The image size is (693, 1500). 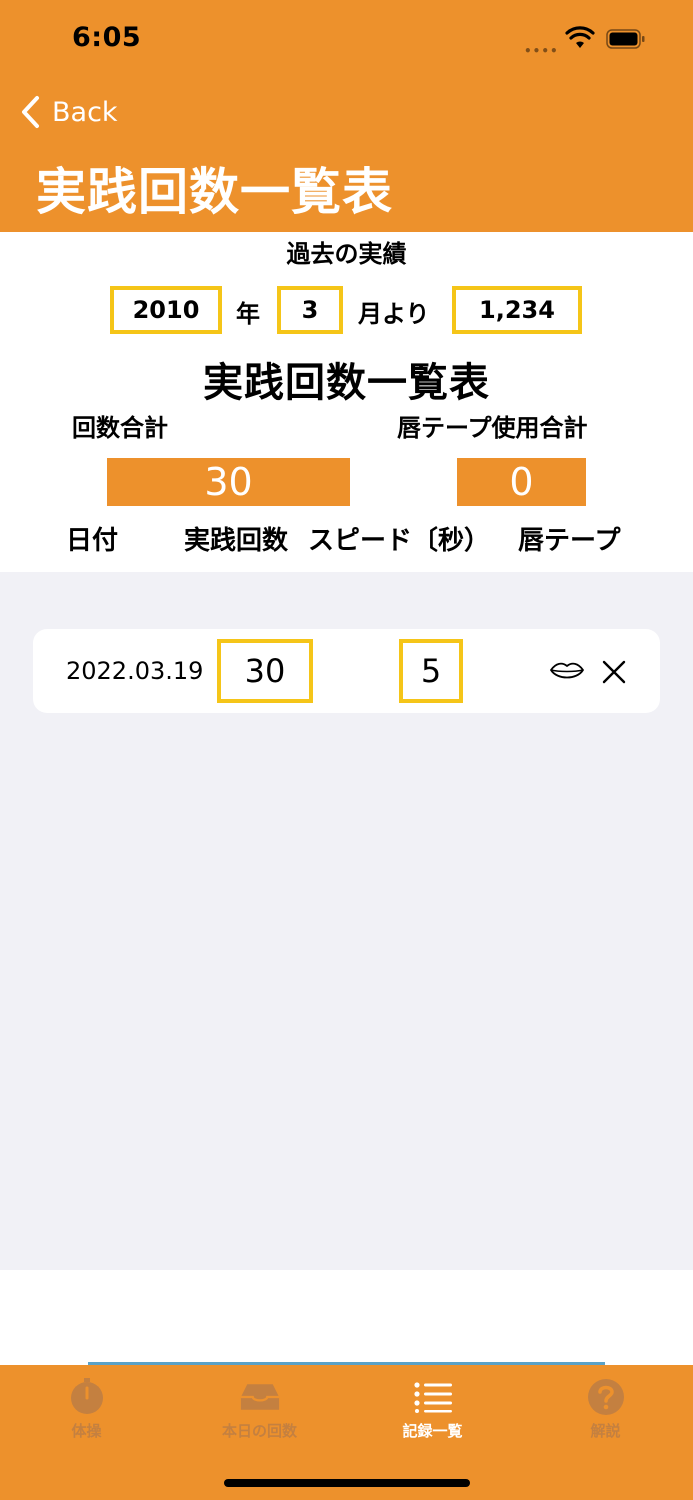 I want to click on year-suffix: 年, so click(x=248, y=314).